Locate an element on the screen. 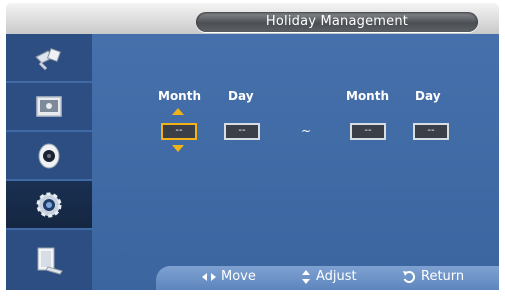 The height and width of the screenshot is (296, 505). sidebar-item-multi-control is located at coordinates (49, 260).